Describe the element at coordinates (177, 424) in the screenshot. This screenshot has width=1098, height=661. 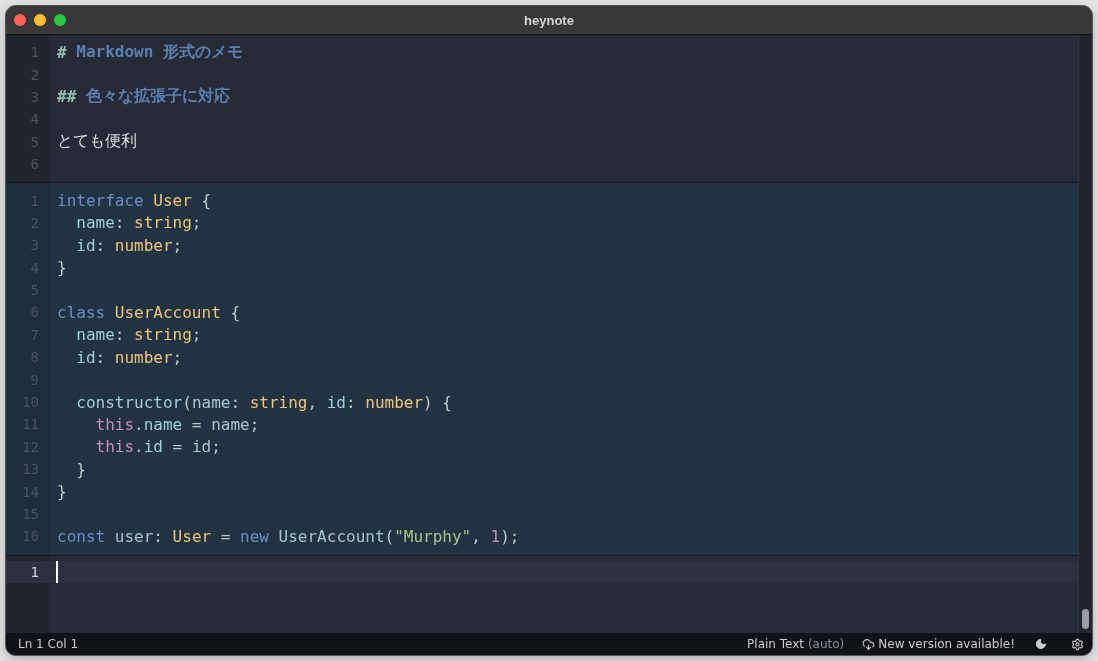
I see `code-line: this.name = name;` at that location.